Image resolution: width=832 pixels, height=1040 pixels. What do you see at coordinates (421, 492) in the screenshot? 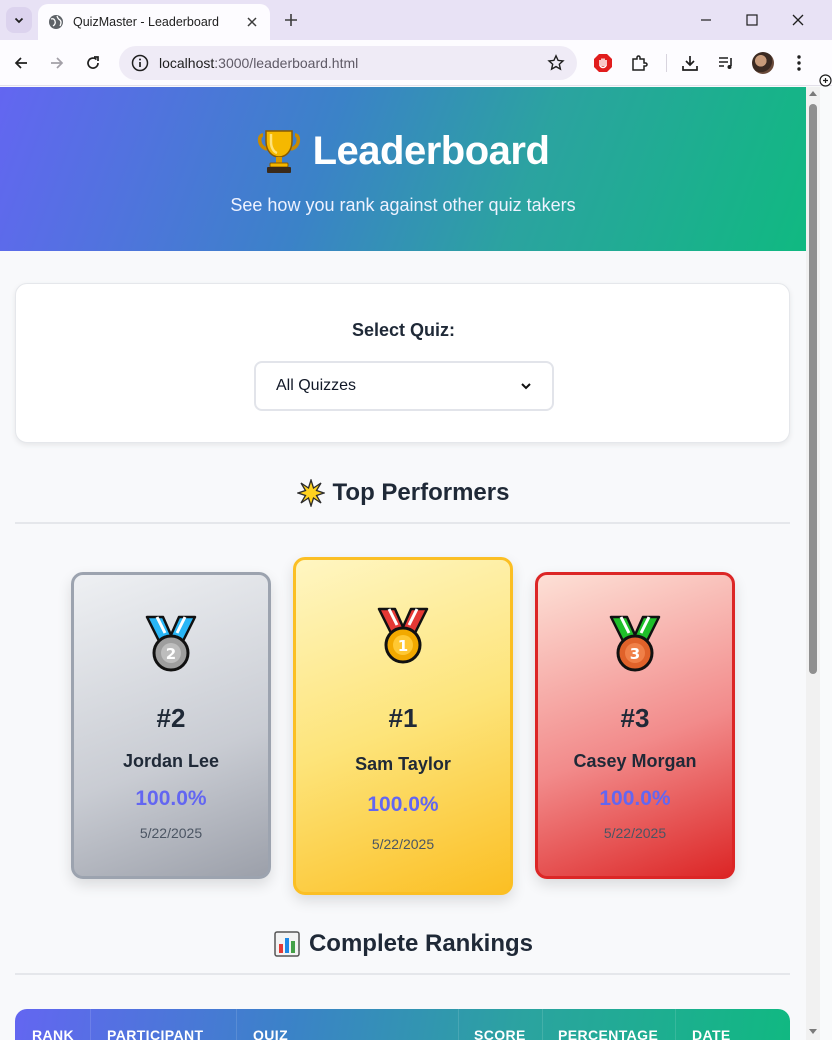
I see `top-performers-title: Top Performers` at bounding box center [421, 492].